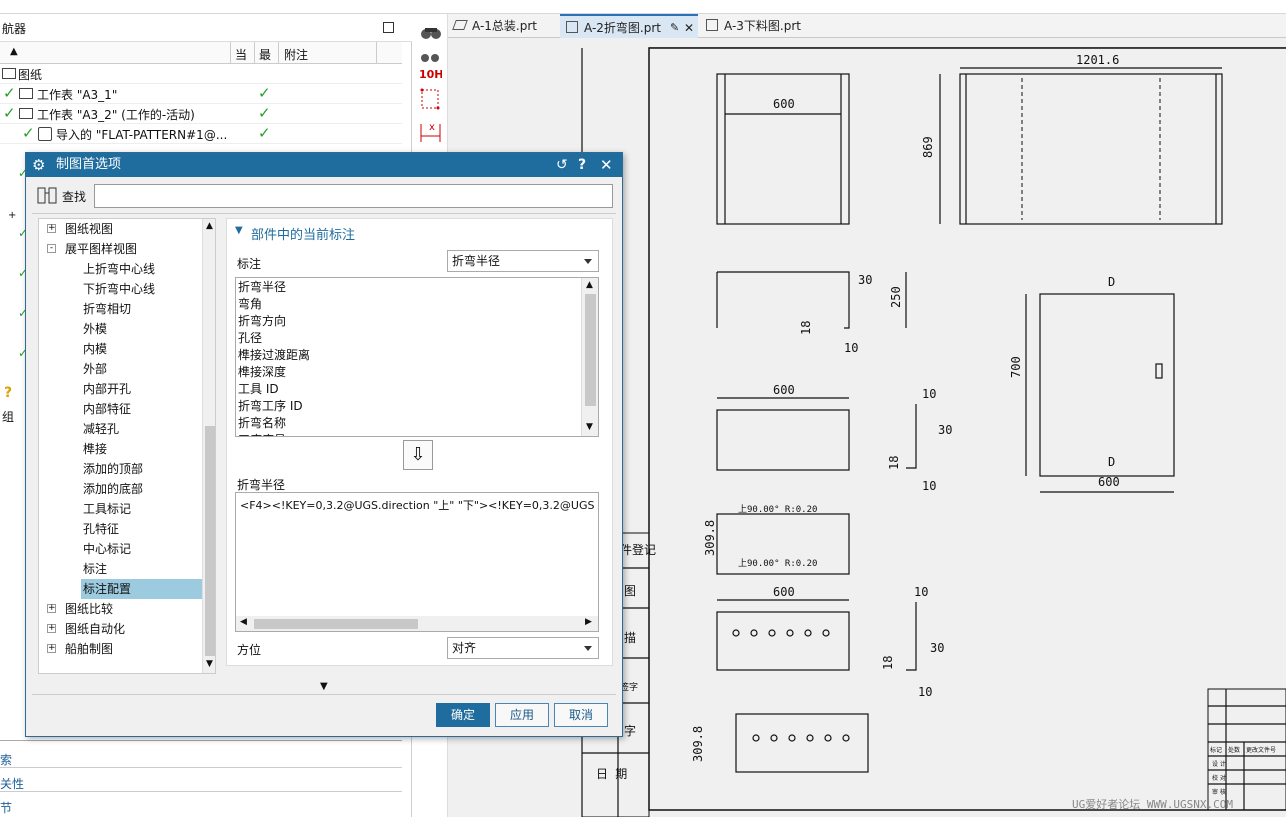  What do you see at coordinates (503, 26) in the screenshot?
I see `tab-a1-assembly: A-1总装.prt` at bounding box center [503, 26].